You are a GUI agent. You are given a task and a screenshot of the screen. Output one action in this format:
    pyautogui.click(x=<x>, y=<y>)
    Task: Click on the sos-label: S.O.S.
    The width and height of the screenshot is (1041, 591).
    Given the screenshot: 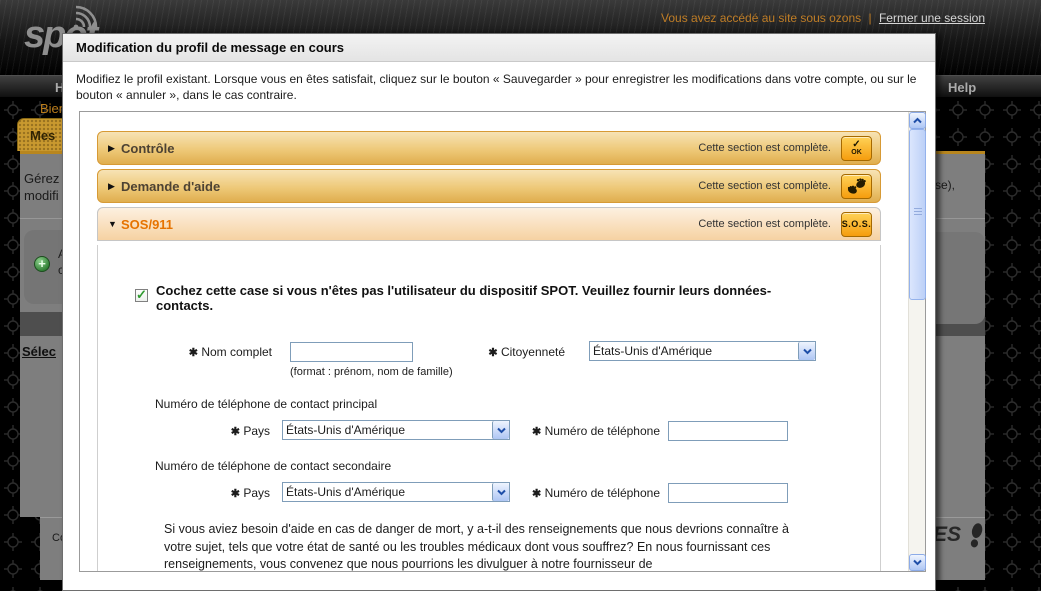 What is the action you would take?
    pyautogui.click(x=856, y=224)
    